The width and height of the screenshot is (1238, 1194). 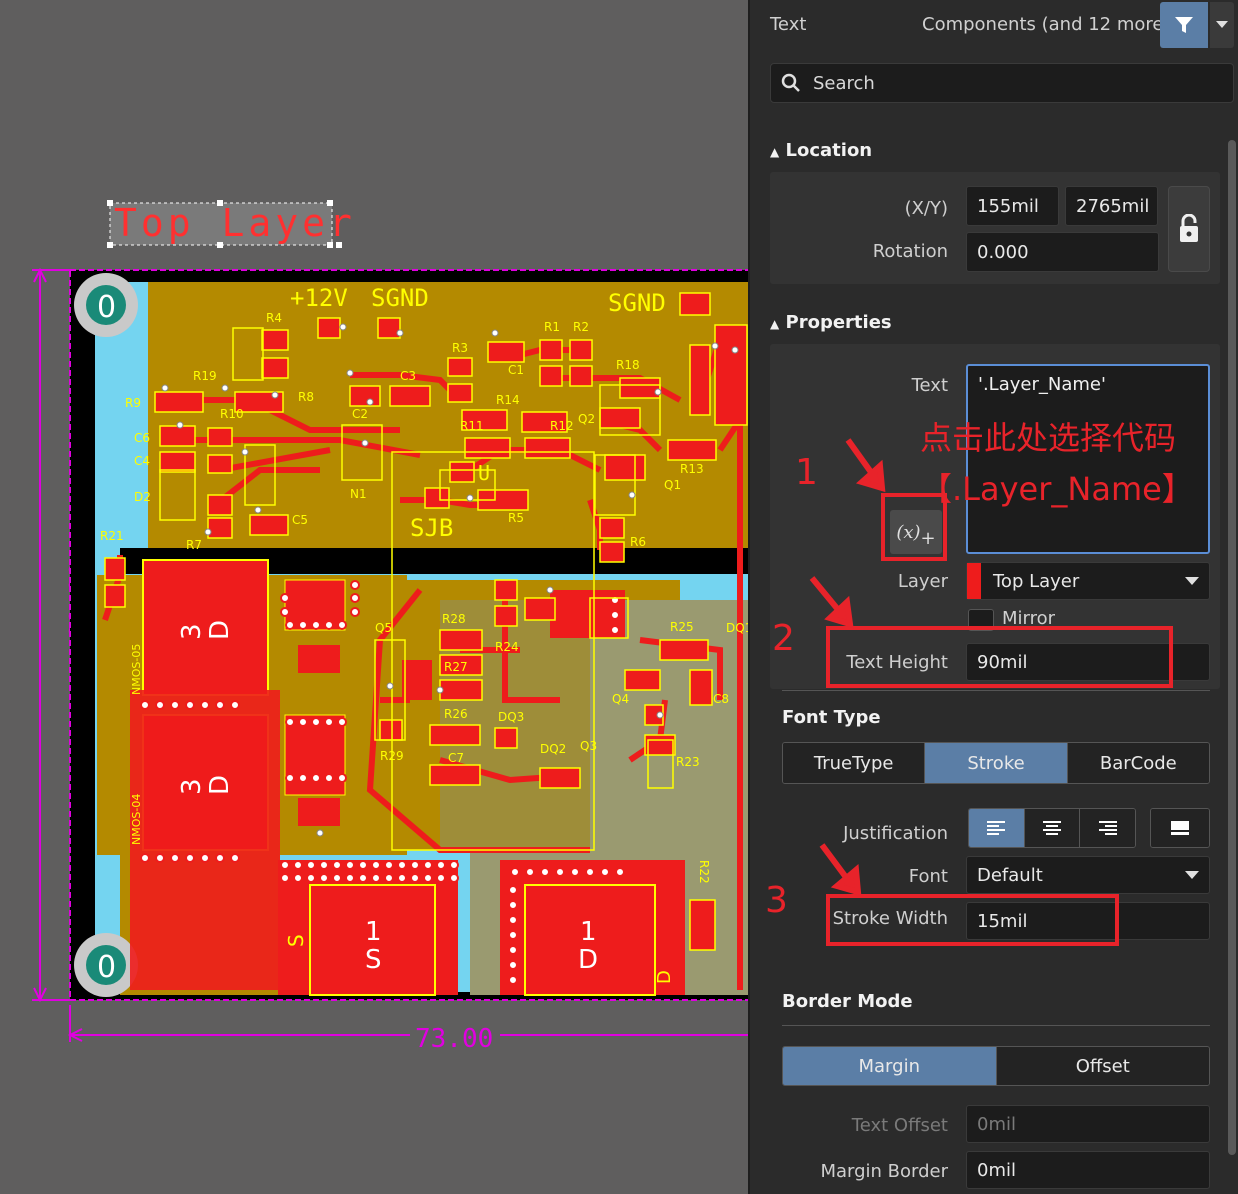 What do you see at coordinates (854, 763) in the screenshot?
I see `font-type-truetype: TrueType` at bounding box center [854, 763].